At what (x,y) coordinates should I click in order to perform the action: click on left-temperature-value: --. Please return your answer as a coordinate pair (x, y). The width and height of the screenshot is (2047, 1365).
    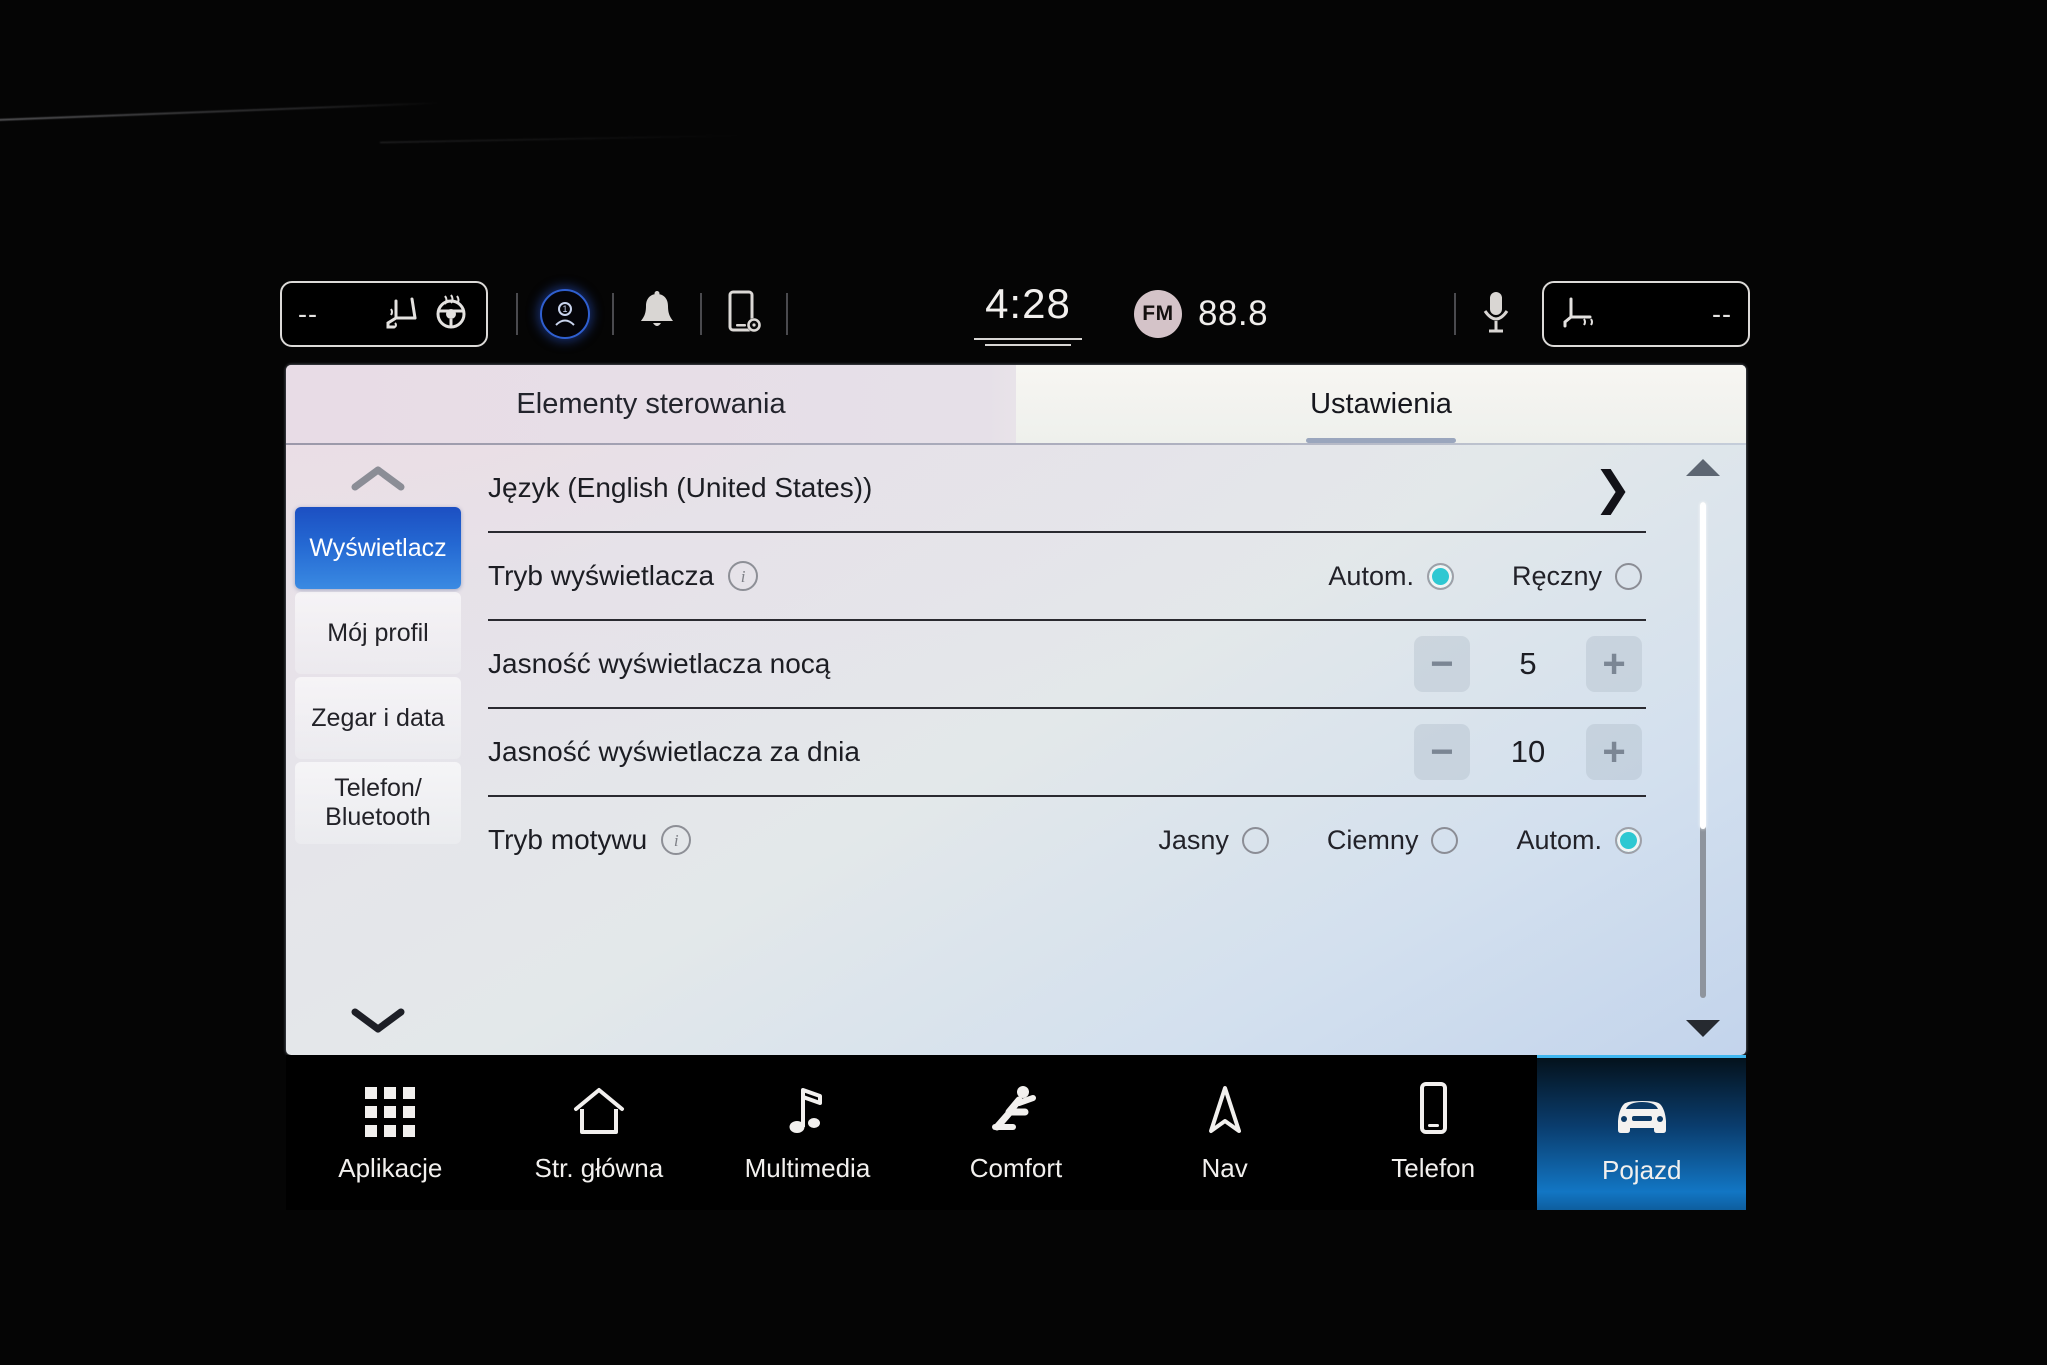
    Looking at the image, I should click on (308, 313).